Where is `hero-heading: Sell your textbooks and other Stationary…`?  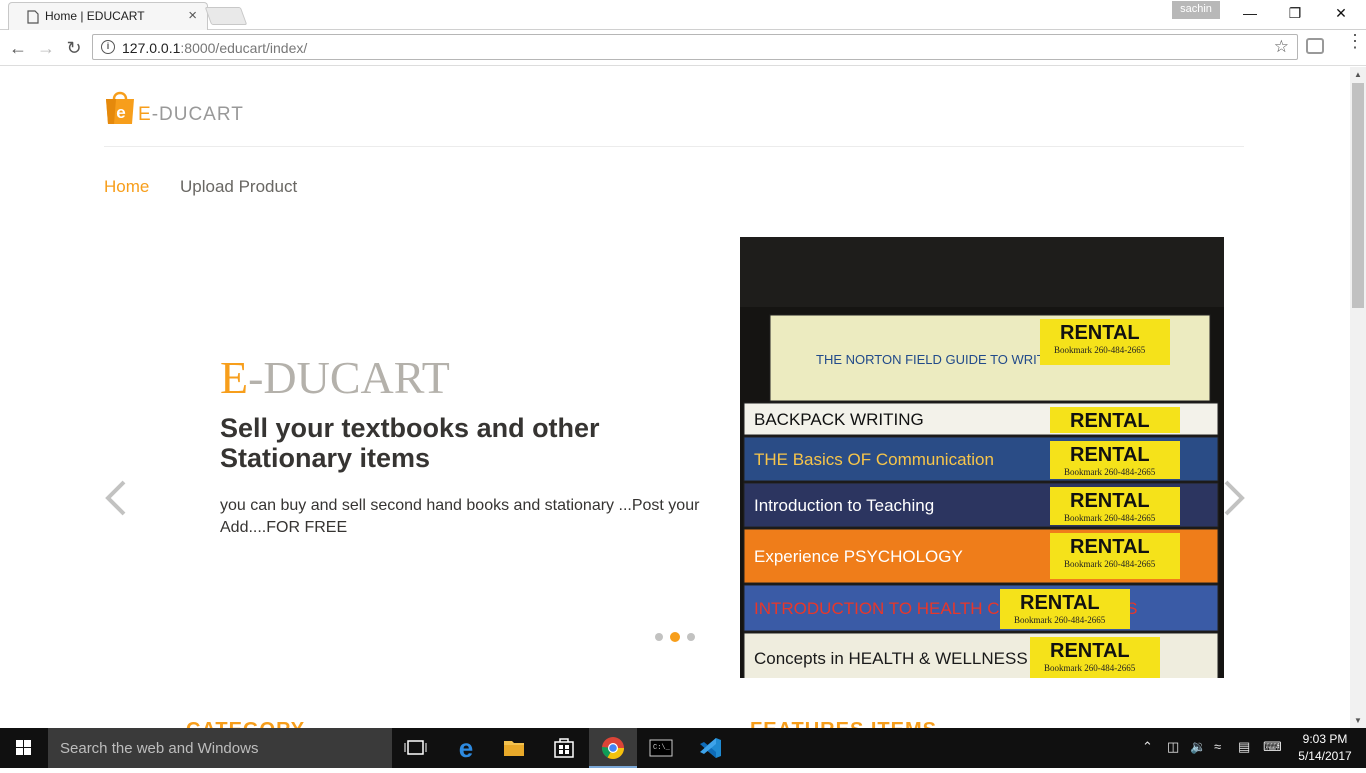
hero-heading: Sell your textbooks and other Stationary… is located at coordinates (410, 443).